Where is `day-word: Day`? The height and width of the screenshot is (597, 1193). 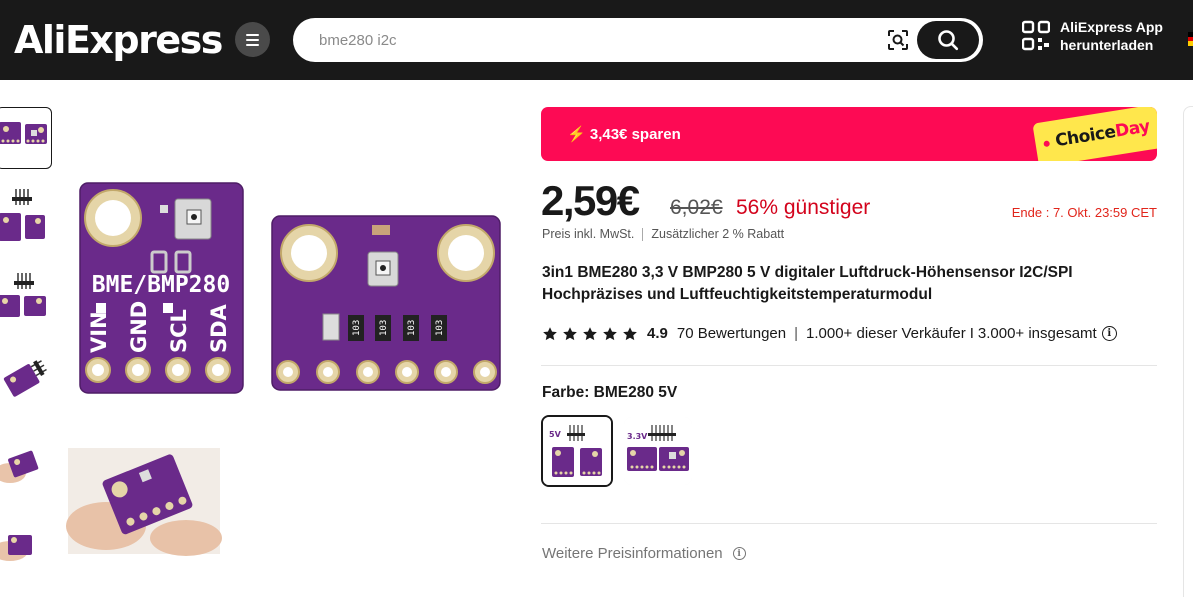 day-word: Day is located at coordinates (1132, 129).